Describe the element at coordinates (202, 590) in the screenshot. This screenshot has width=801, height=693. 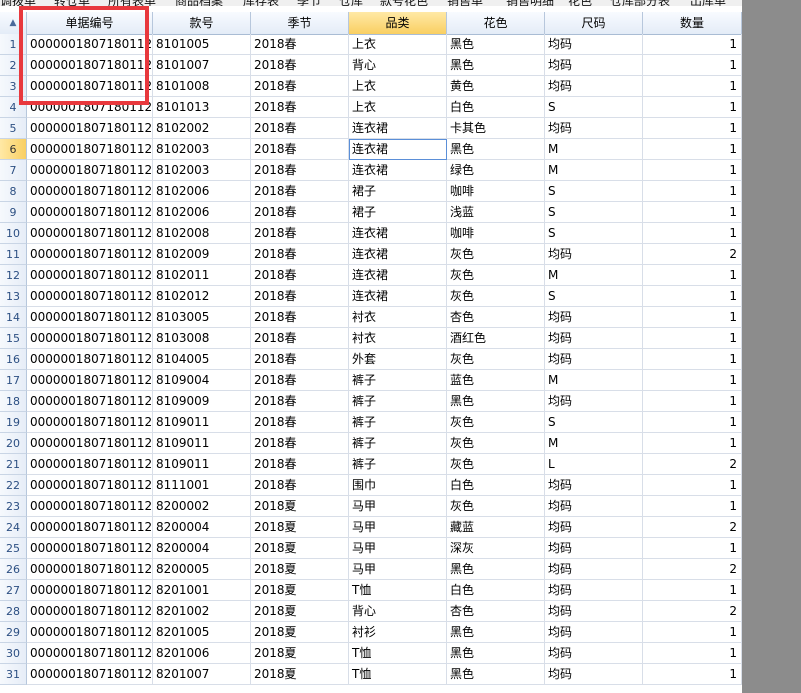
I see `table-cell: 8201001` at that location.